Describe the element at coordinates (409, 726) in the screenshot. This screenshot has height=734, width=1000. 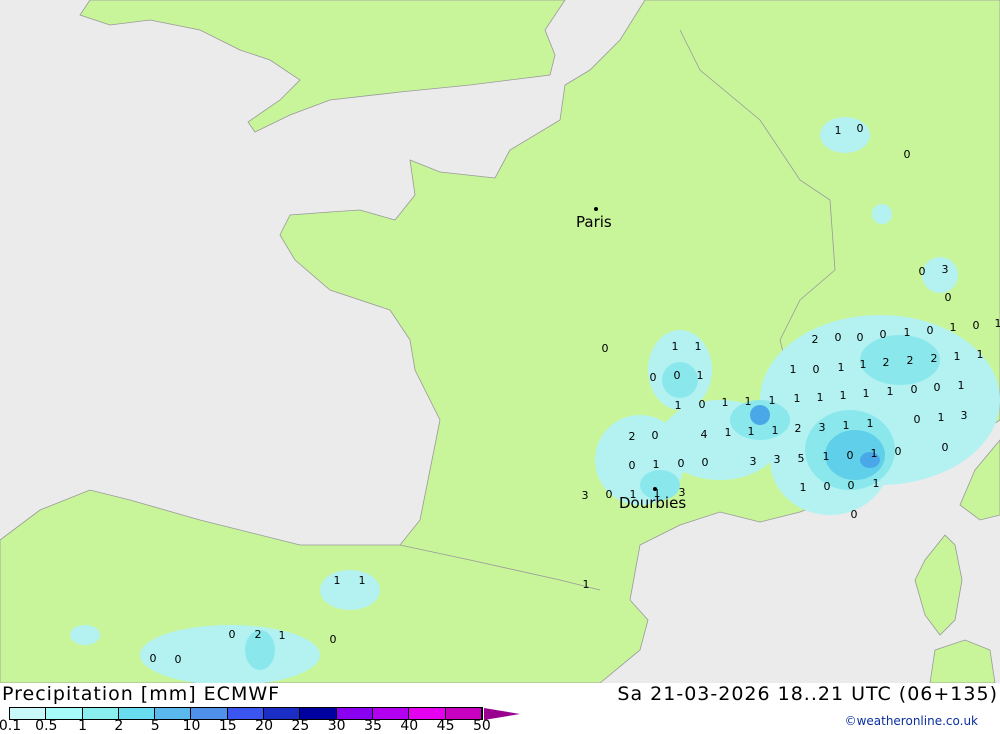
I see `legend-tick: 40` at that location.